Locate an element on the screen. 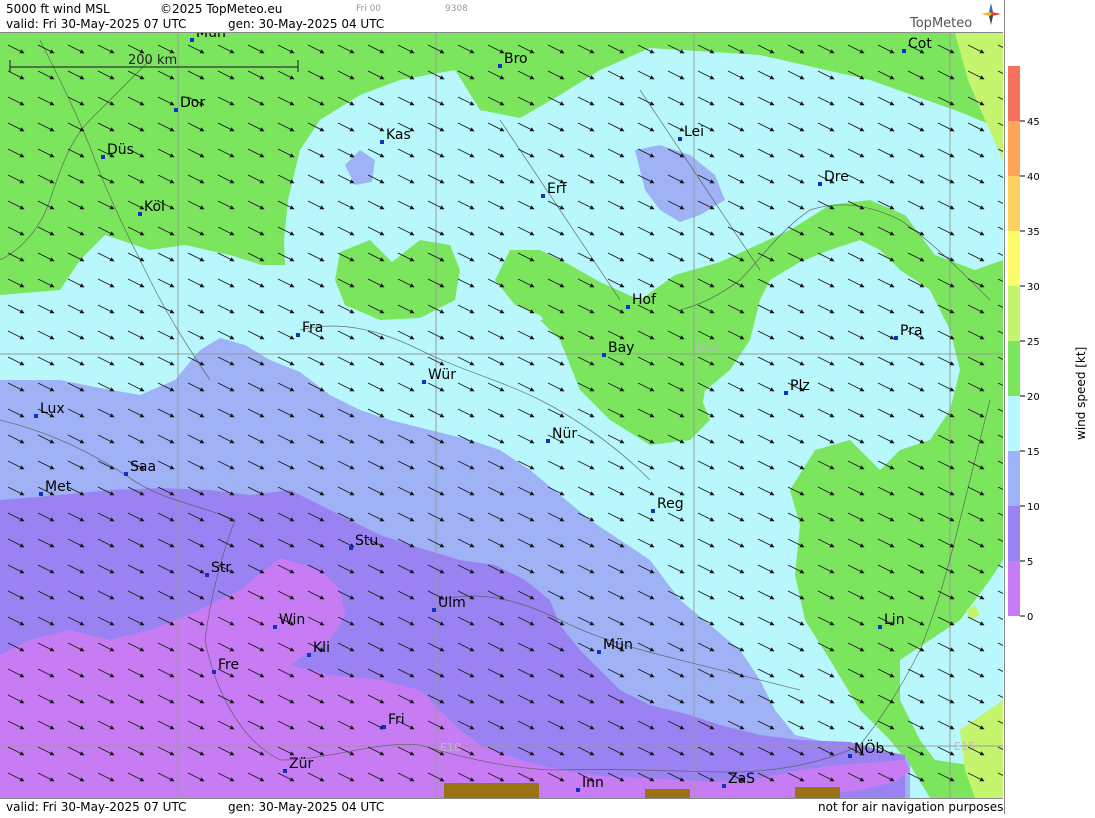 The height and width of the screenshot is (818, 1095). city-label: Saa is located at coordinates (143, 467).